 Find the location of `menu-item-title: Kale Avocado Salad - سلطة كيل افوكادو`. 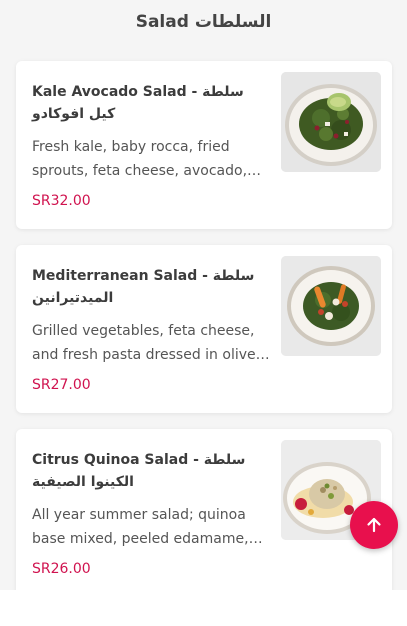

menu-item-title: Kale Avocado Salad - سلطة كيل افوكادو is located at coordinates (138, 103).